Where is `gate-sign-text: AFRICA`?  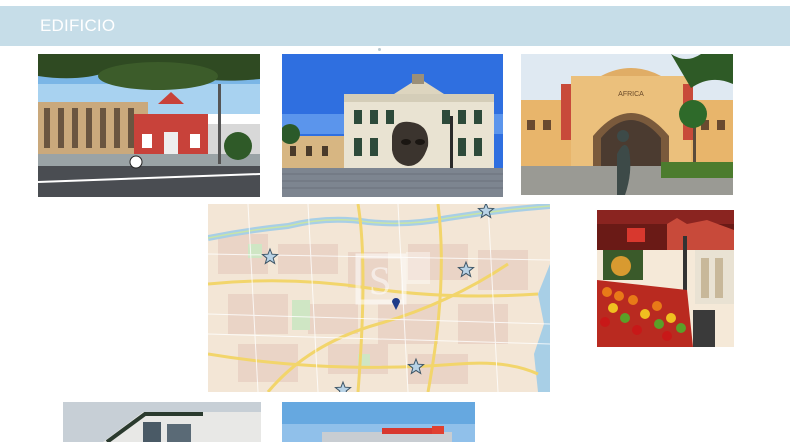 gate-sign-text: AFRICA is located at coordinates (631, 94).